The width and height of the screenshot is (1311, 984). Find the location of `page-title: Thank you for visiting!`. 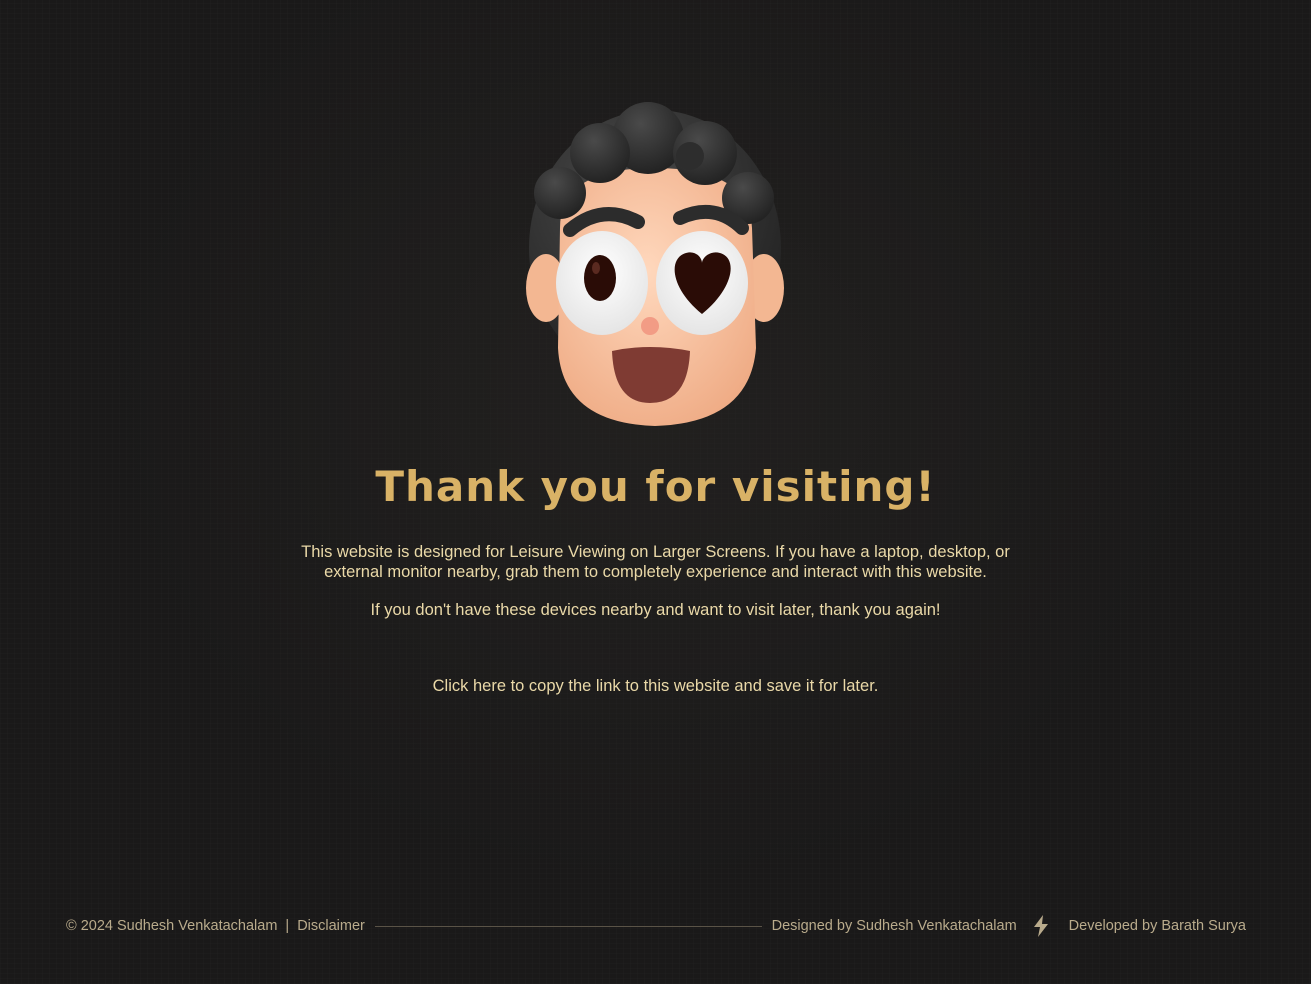

page-title: Thank you for visiting! is located at coordinates (655, 486).